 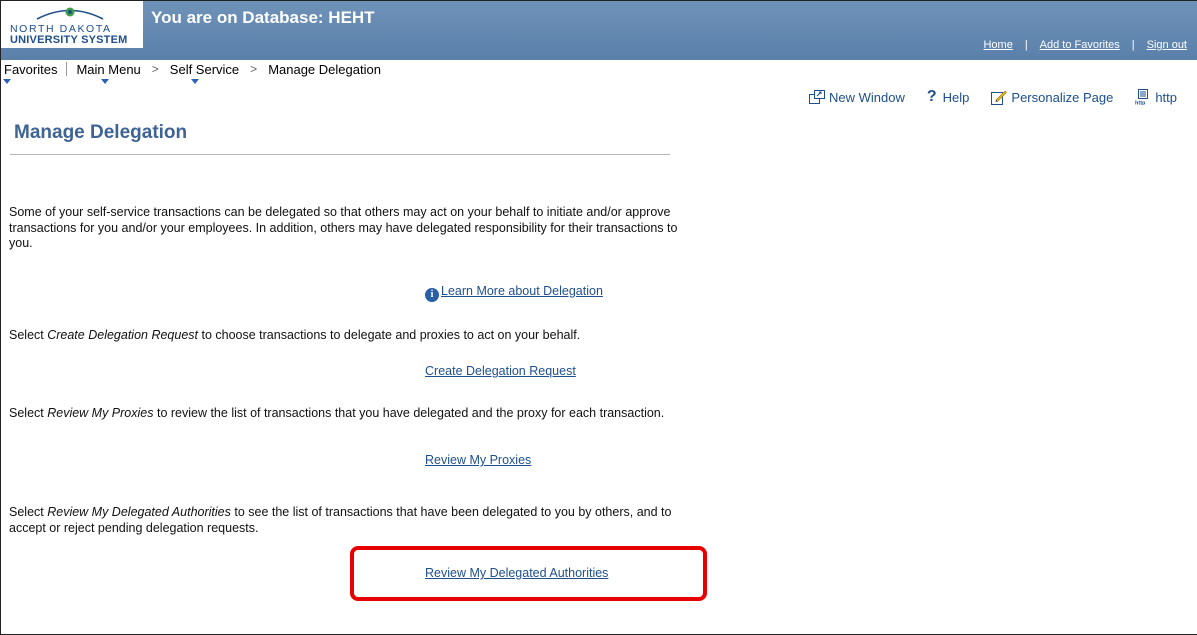 What do you see at coordinates (28, 512) in the screenshot?
I see `authorities-desc-prefix: Select` at bounding box center [28, 512].